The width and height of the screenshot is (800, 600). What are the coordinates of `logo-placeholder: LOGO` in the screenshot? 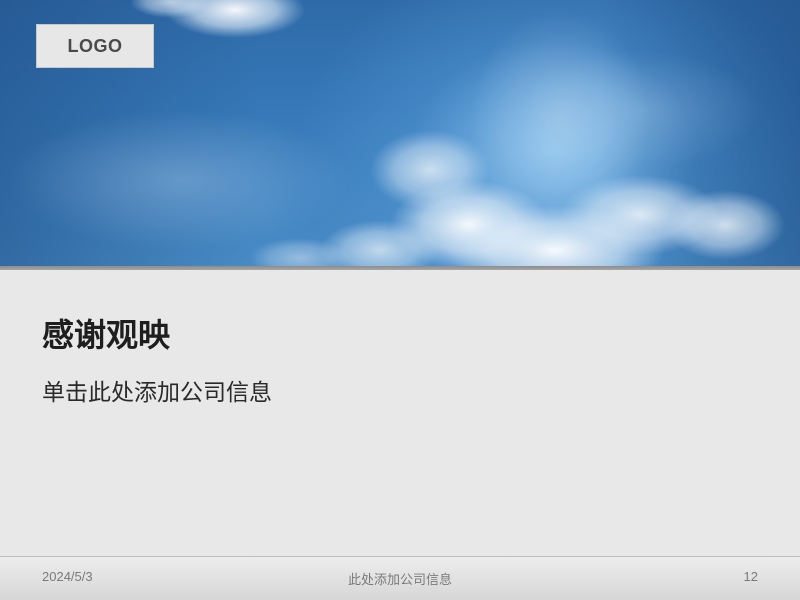 It's located at (95, 46).